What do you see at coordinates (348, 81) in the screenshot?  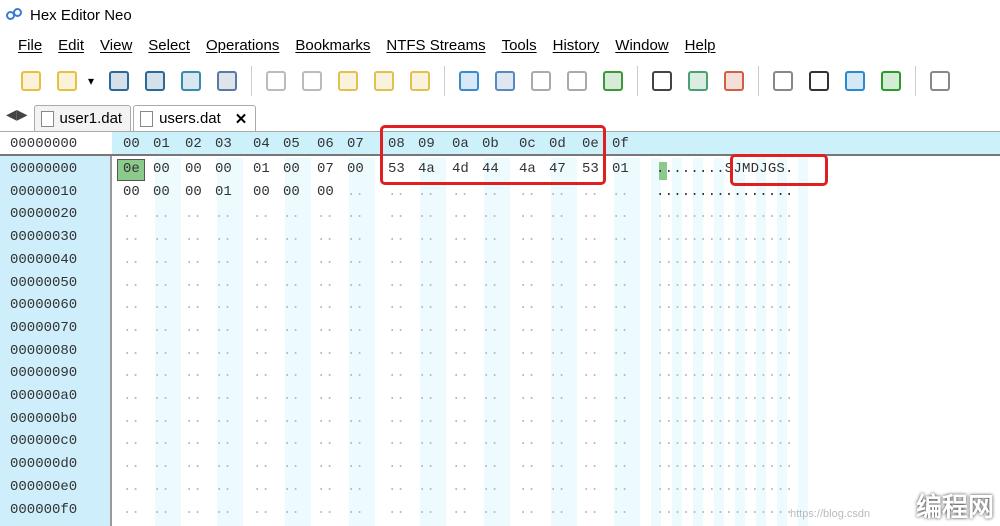 I see `edit-icon` at bounding box center [348, 81].